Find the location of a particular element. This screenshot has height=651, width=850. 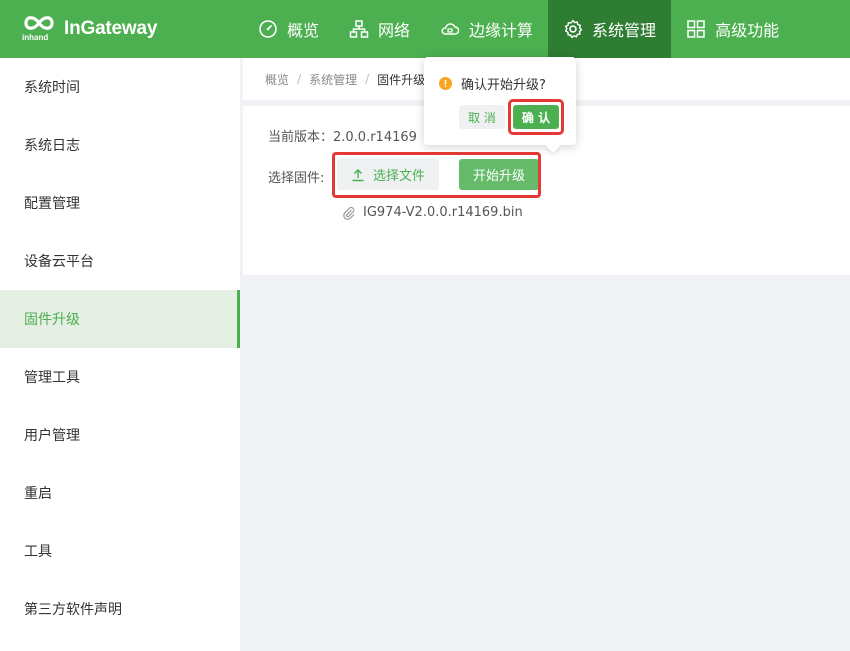

inhand-logo-icon: inhand is located at coordinates (39, 29).